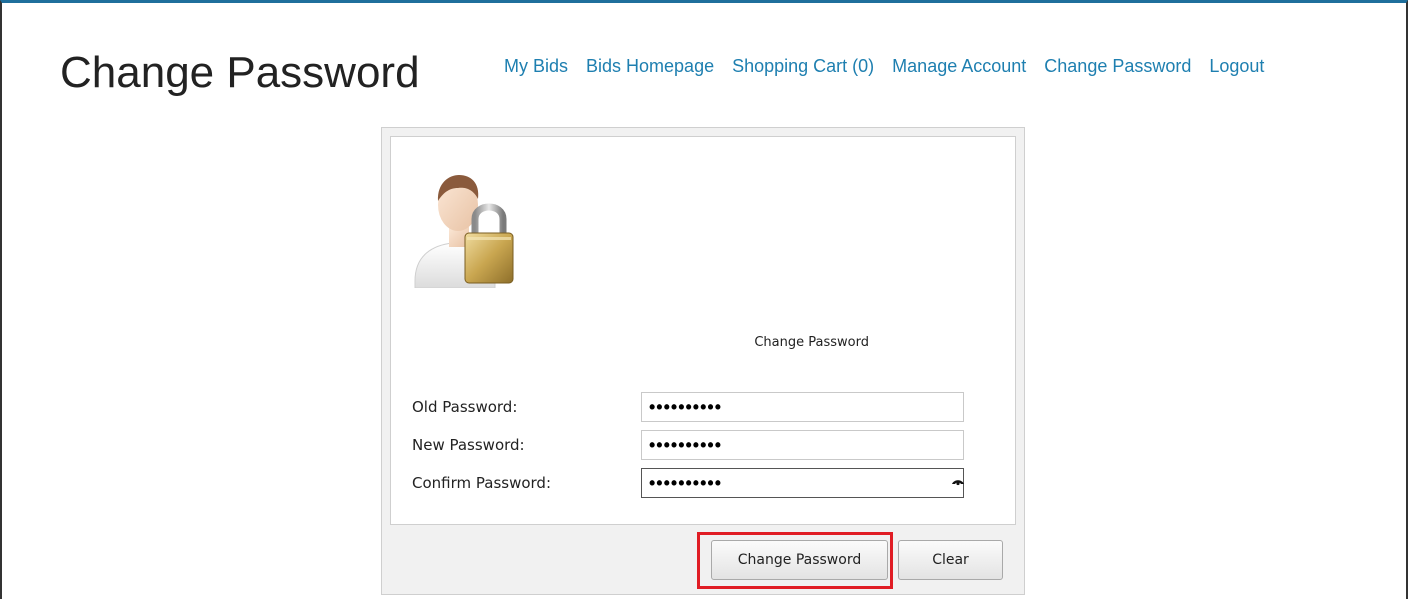  I want to click on old-password-input, so click(802, 407).